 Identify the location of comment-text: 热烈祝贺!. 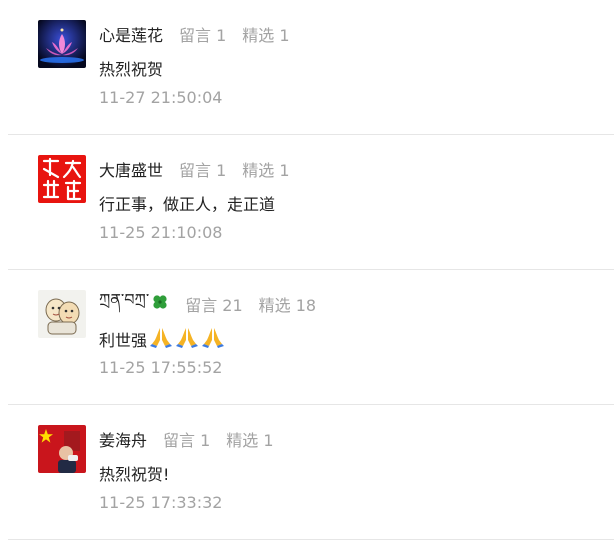
(134, 474).